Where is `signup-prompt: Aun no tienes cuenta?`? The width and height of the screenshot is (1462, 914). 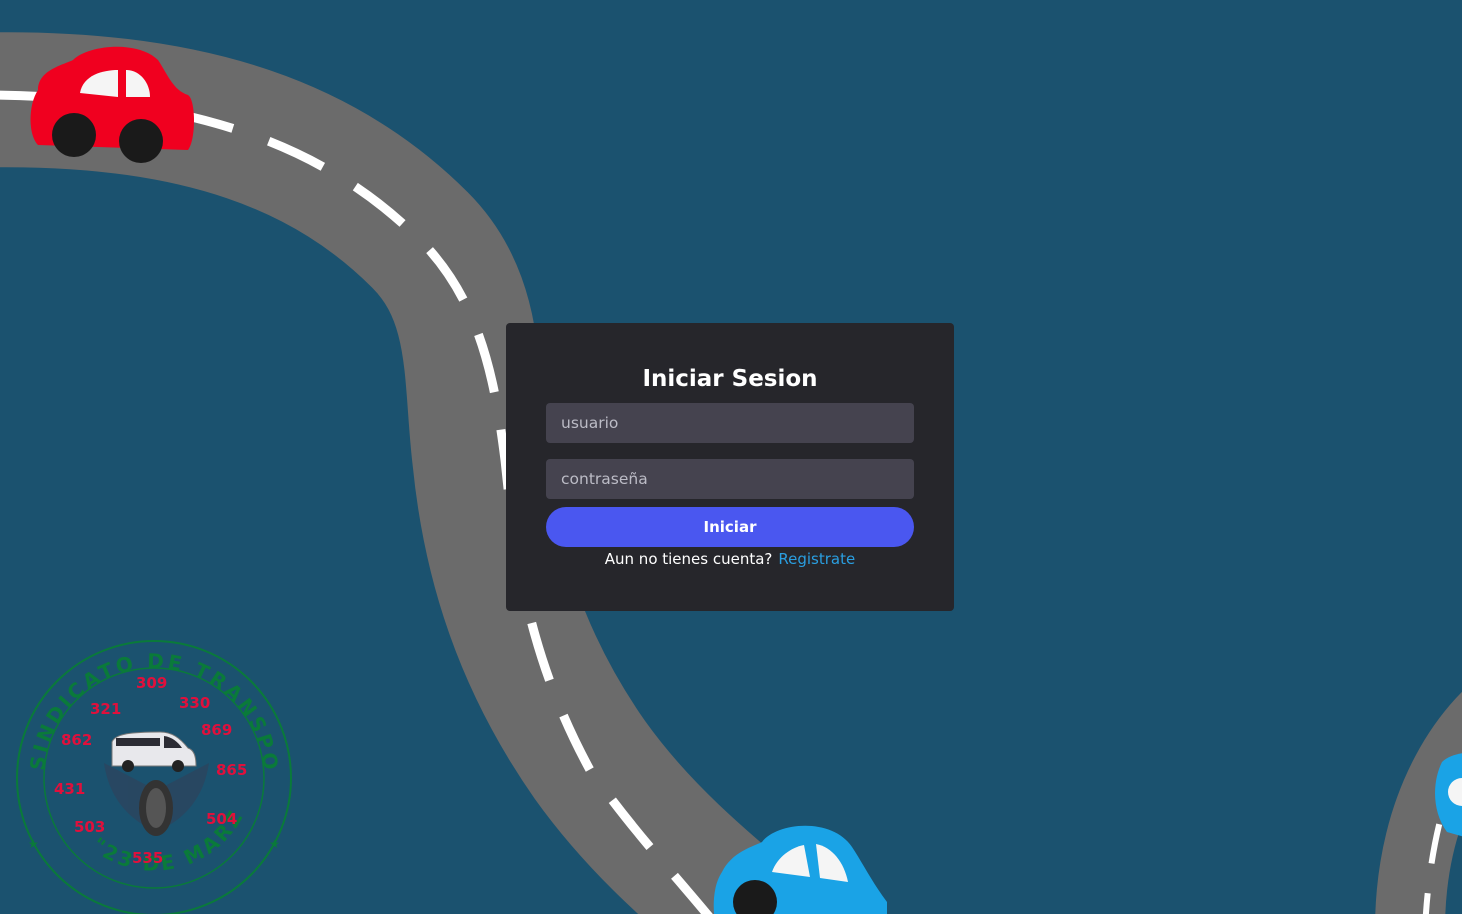
signup-prompt: Aun no tienes cuenta? is located at coordinates (688, 559).